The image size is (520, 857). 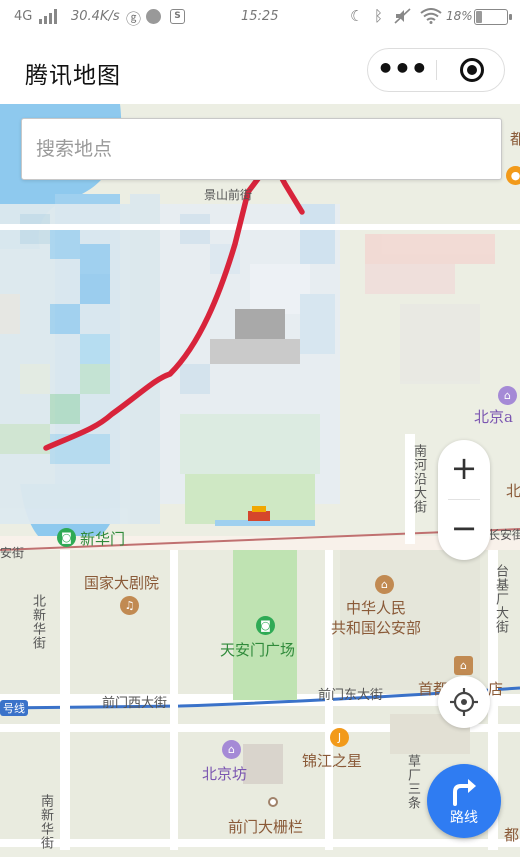 What do you see at coordinates (134, 19) in the screenshot?
I see `weibo-notification-icon: ⓖ` at bounding box center [134, 19].